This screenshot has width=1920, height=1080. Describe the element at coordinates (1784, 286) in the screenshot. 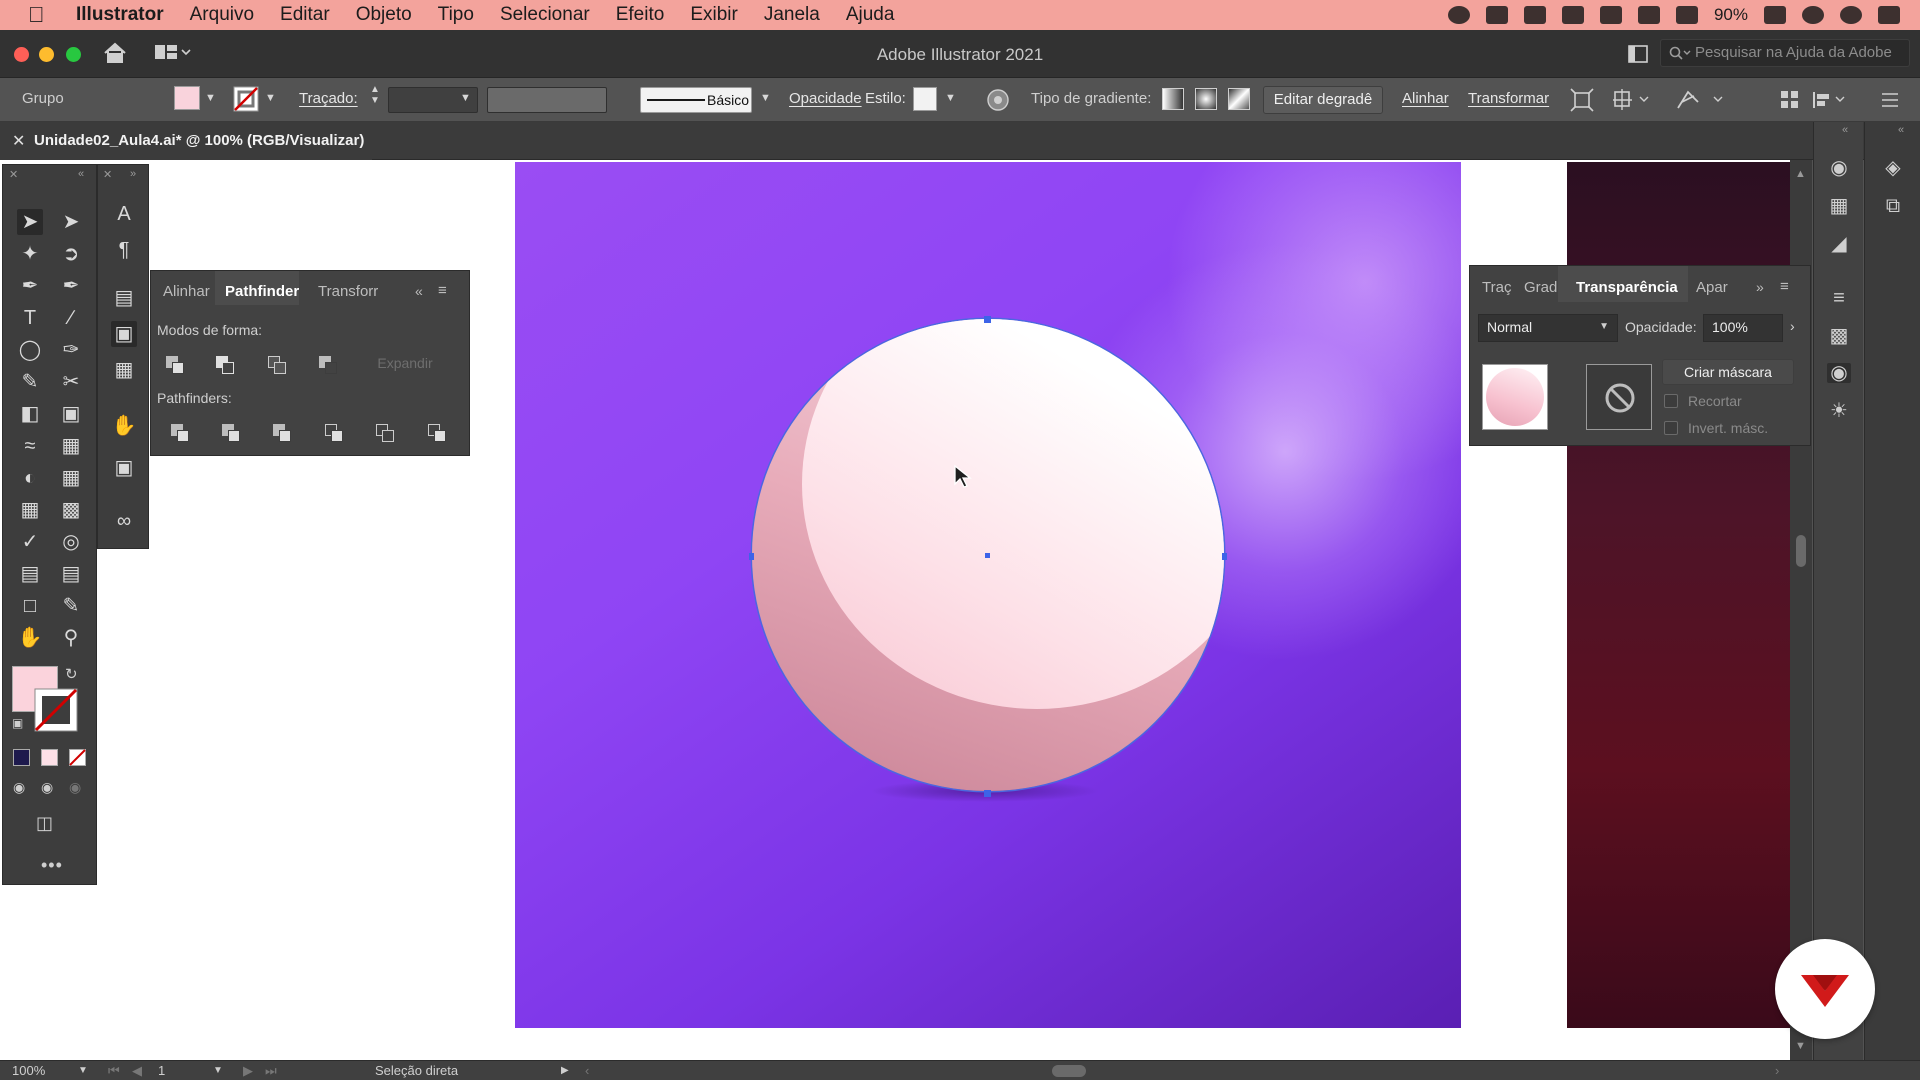

I see `panel-menu-icon: ≡` at that location.